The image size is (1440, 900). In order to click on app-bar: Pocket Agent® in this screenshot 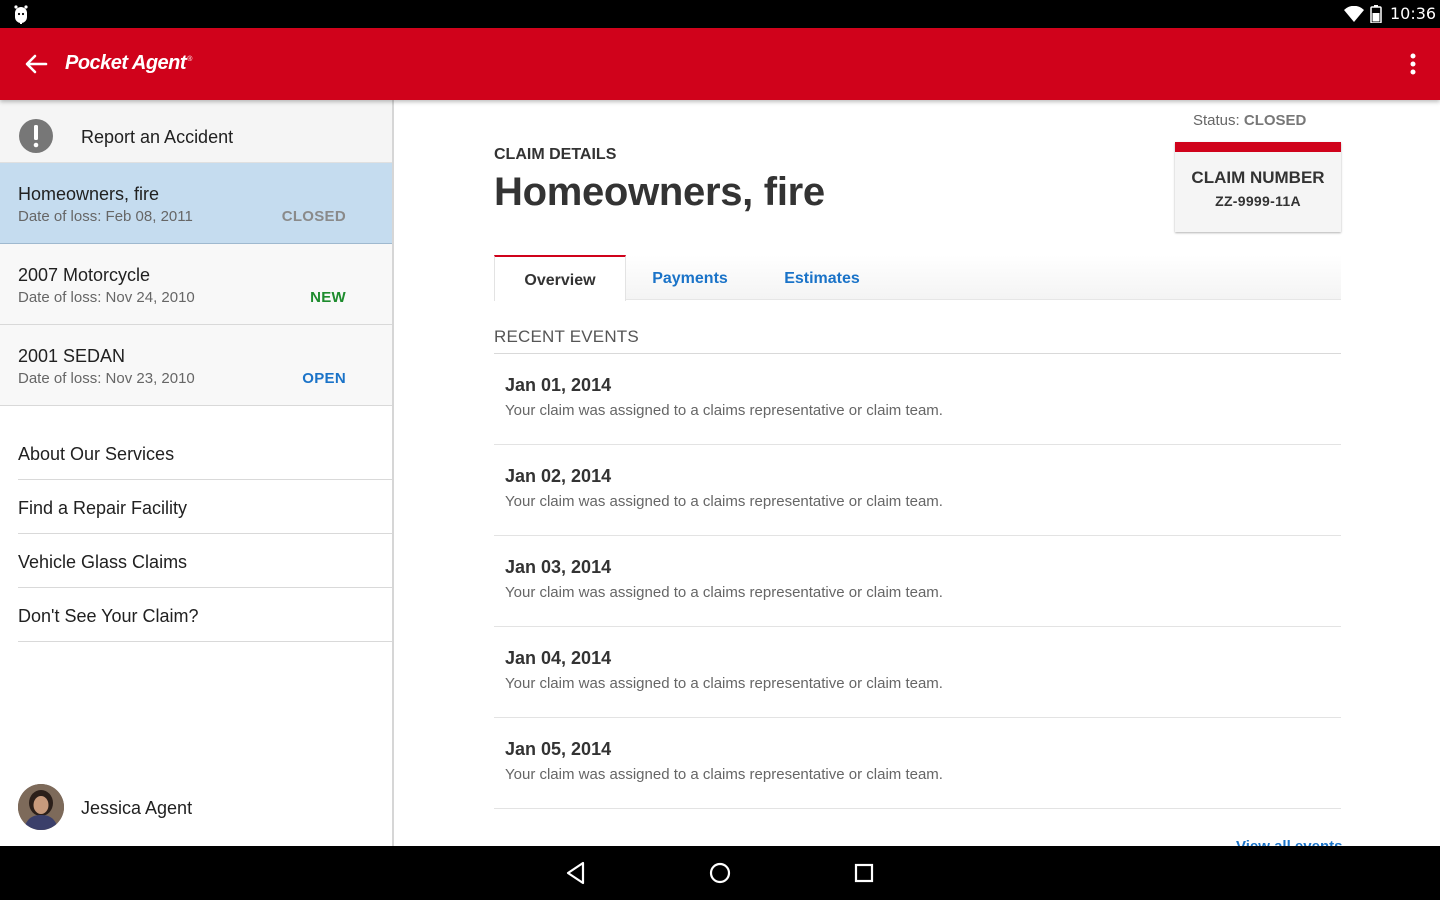, I will do `click(720, 64)`.